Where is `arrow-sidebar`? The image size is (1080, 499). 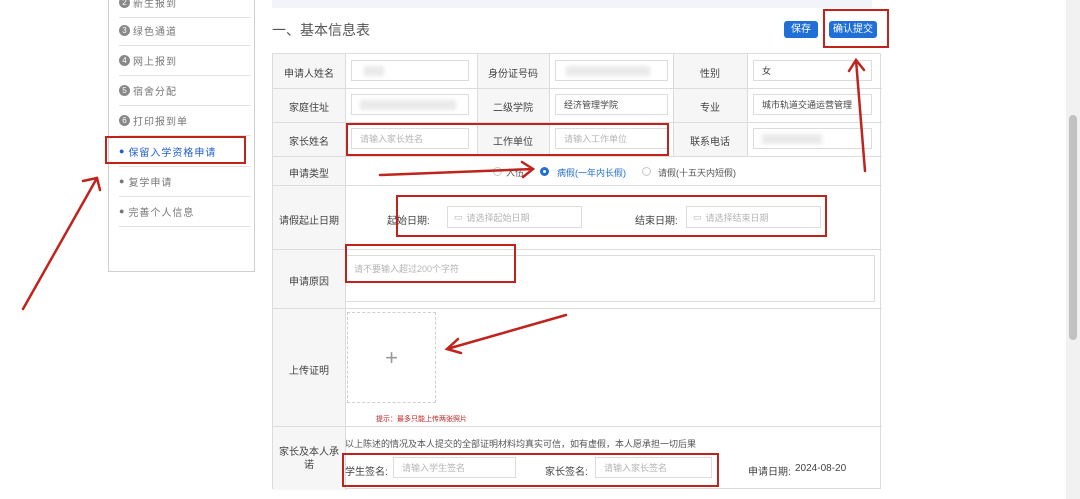
arrow-sidebar is located at coordinates (60, 243).